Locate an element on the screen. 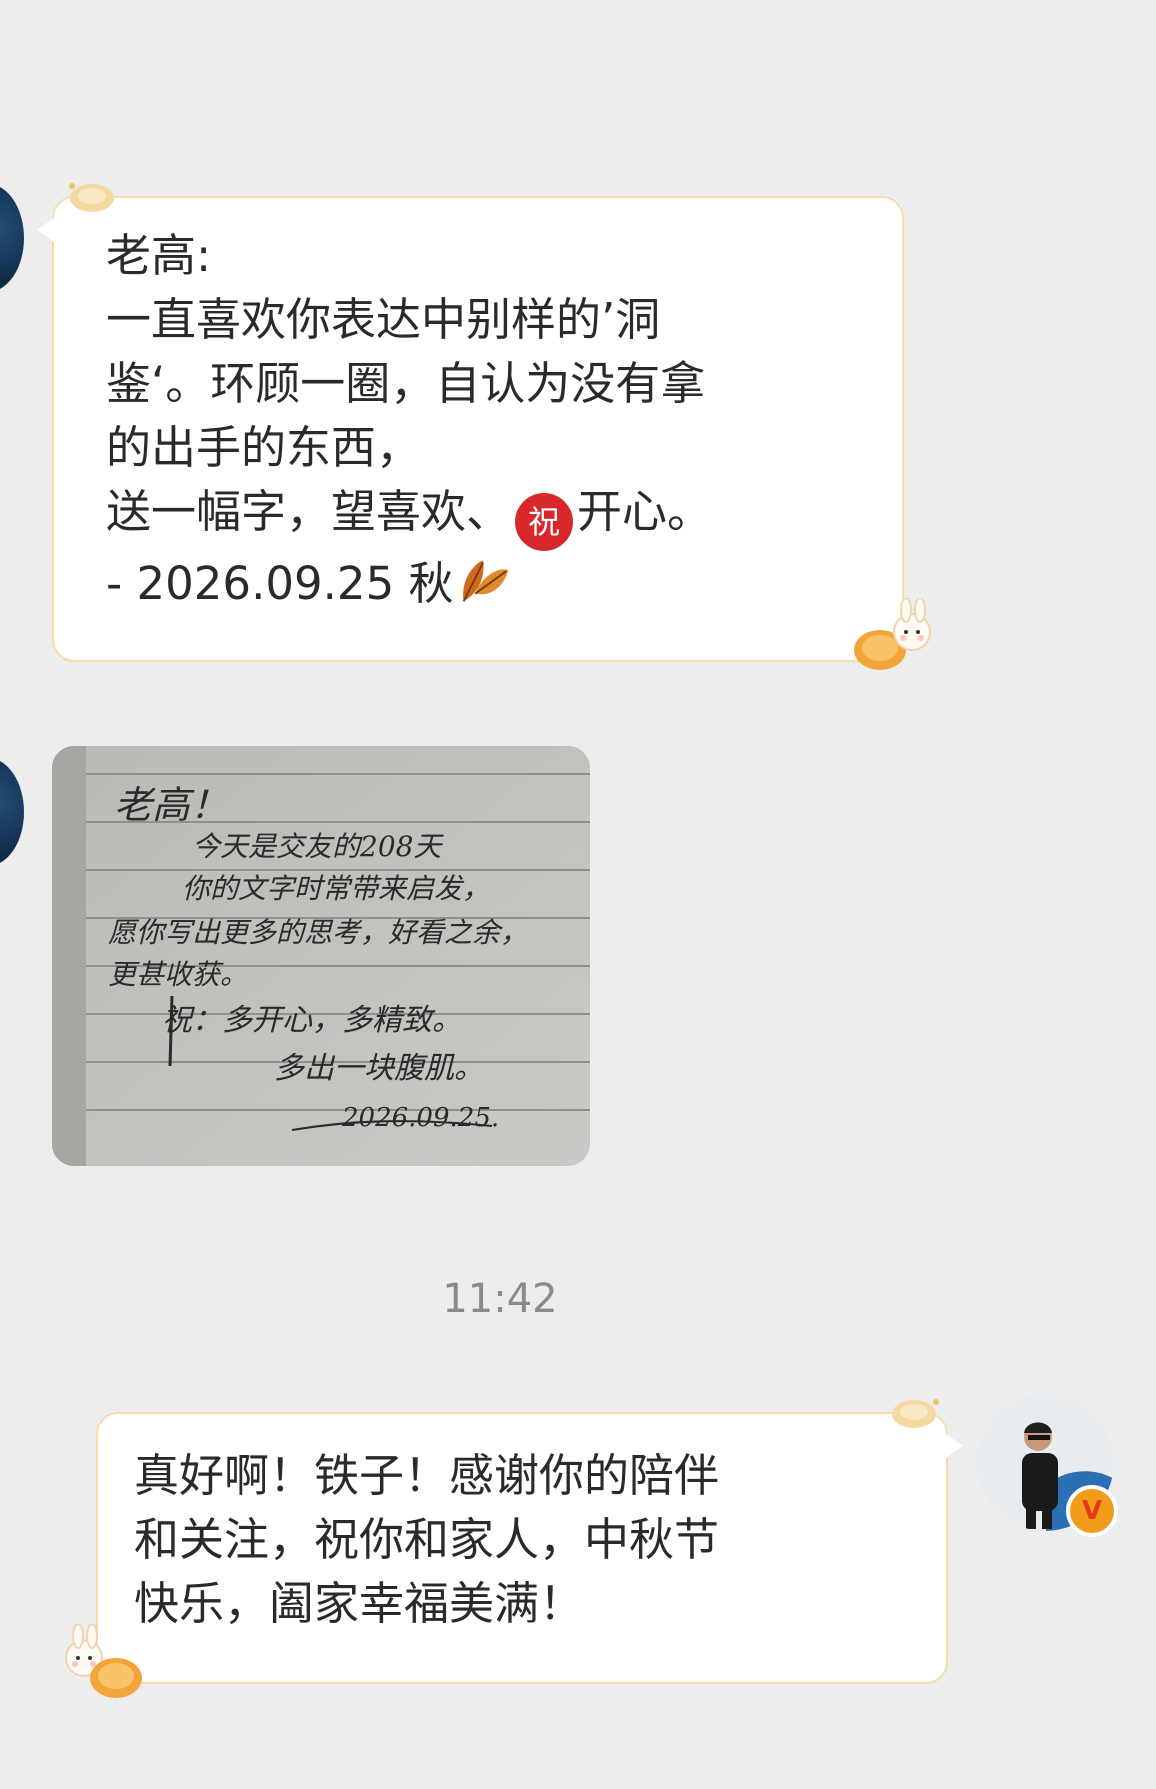  message-line: 快乐，阖家幸福美满！ is located at coordinates (359, 1603).